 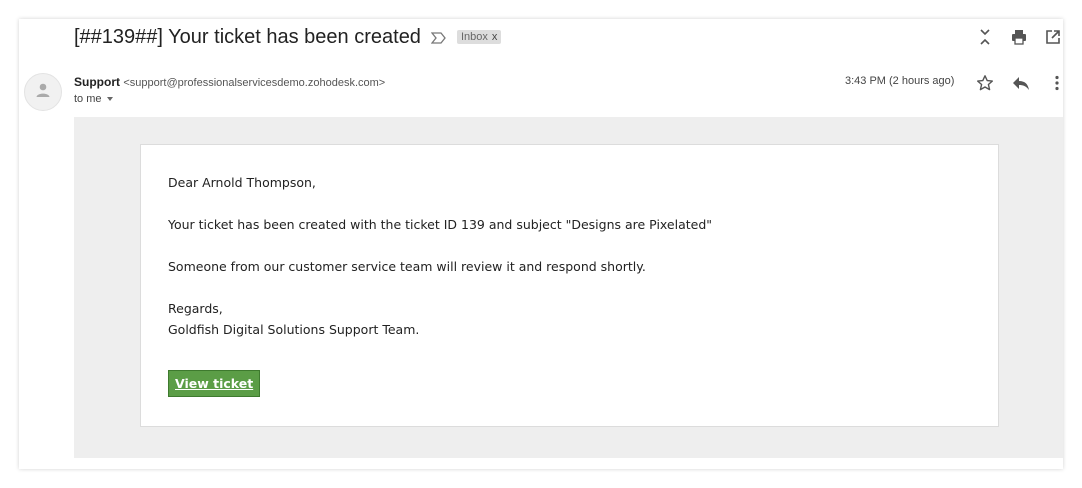 What do you see at coordinates (438, 37) in the screenshot?
I see `importance-marker-icon` at bounding box center [438, 37].